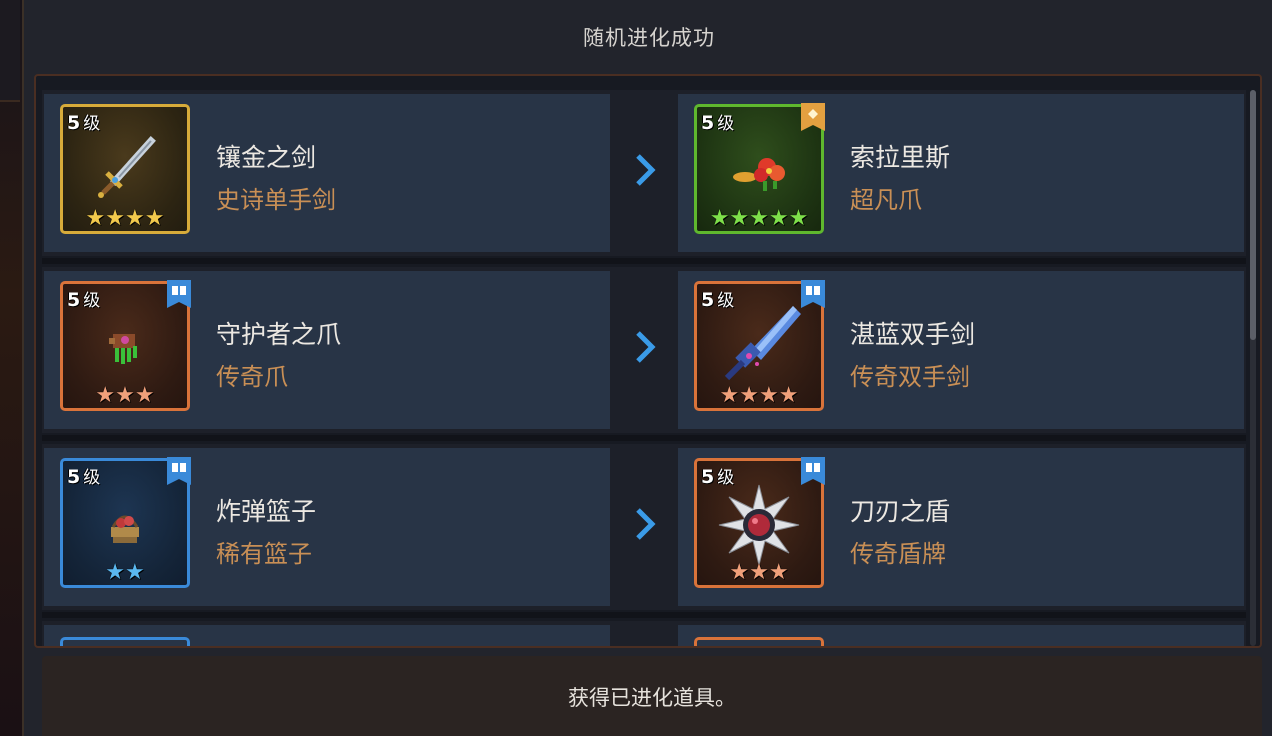 The image size is (1272, 736). What do you see at coordinates (910, 377) in the screenshot?
I see `item-type: 传奇双手剑` at bounding box center [910, 377].